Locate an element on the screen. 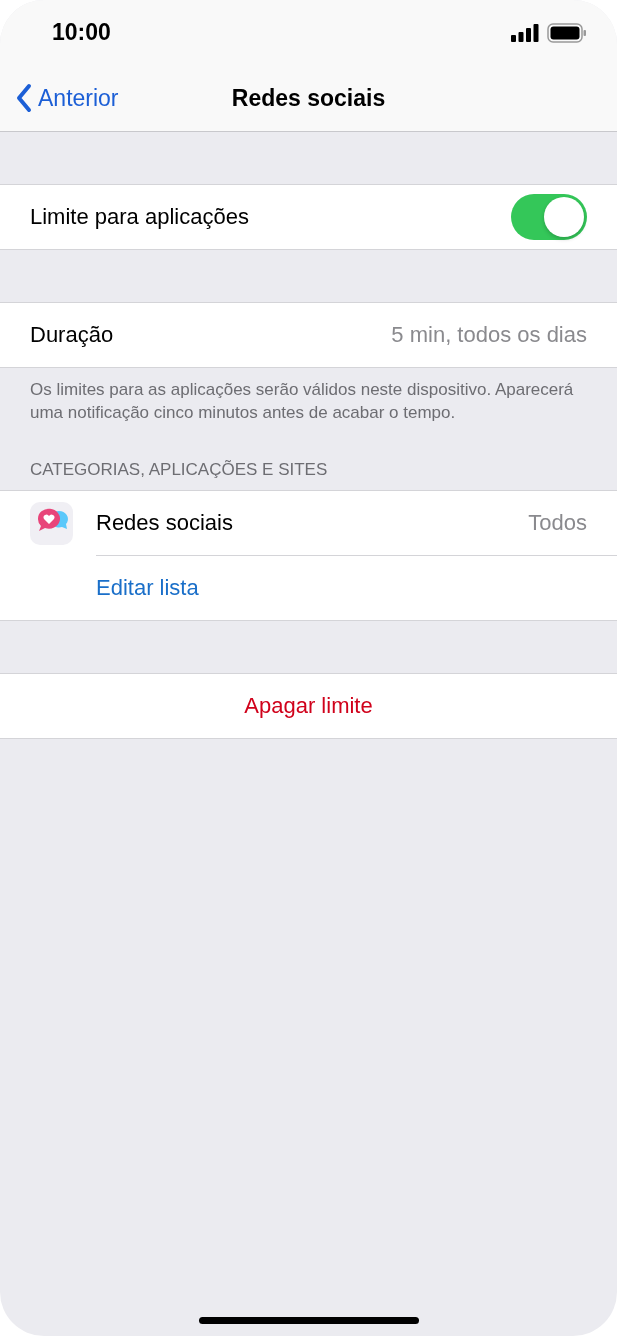 The image size is (617, 1336). chat-bubbles-icon is located at coordinates (51, 523).